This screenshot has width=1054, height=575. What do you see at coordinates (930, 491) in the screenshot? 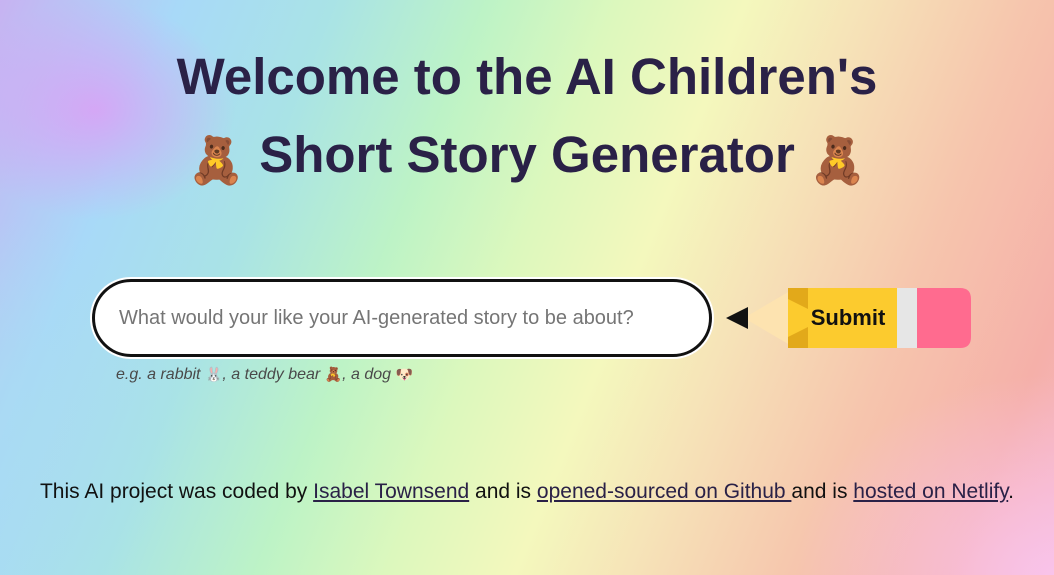
I see `netlify-link: hosted on Netlify` at bounding box center [930, 491].